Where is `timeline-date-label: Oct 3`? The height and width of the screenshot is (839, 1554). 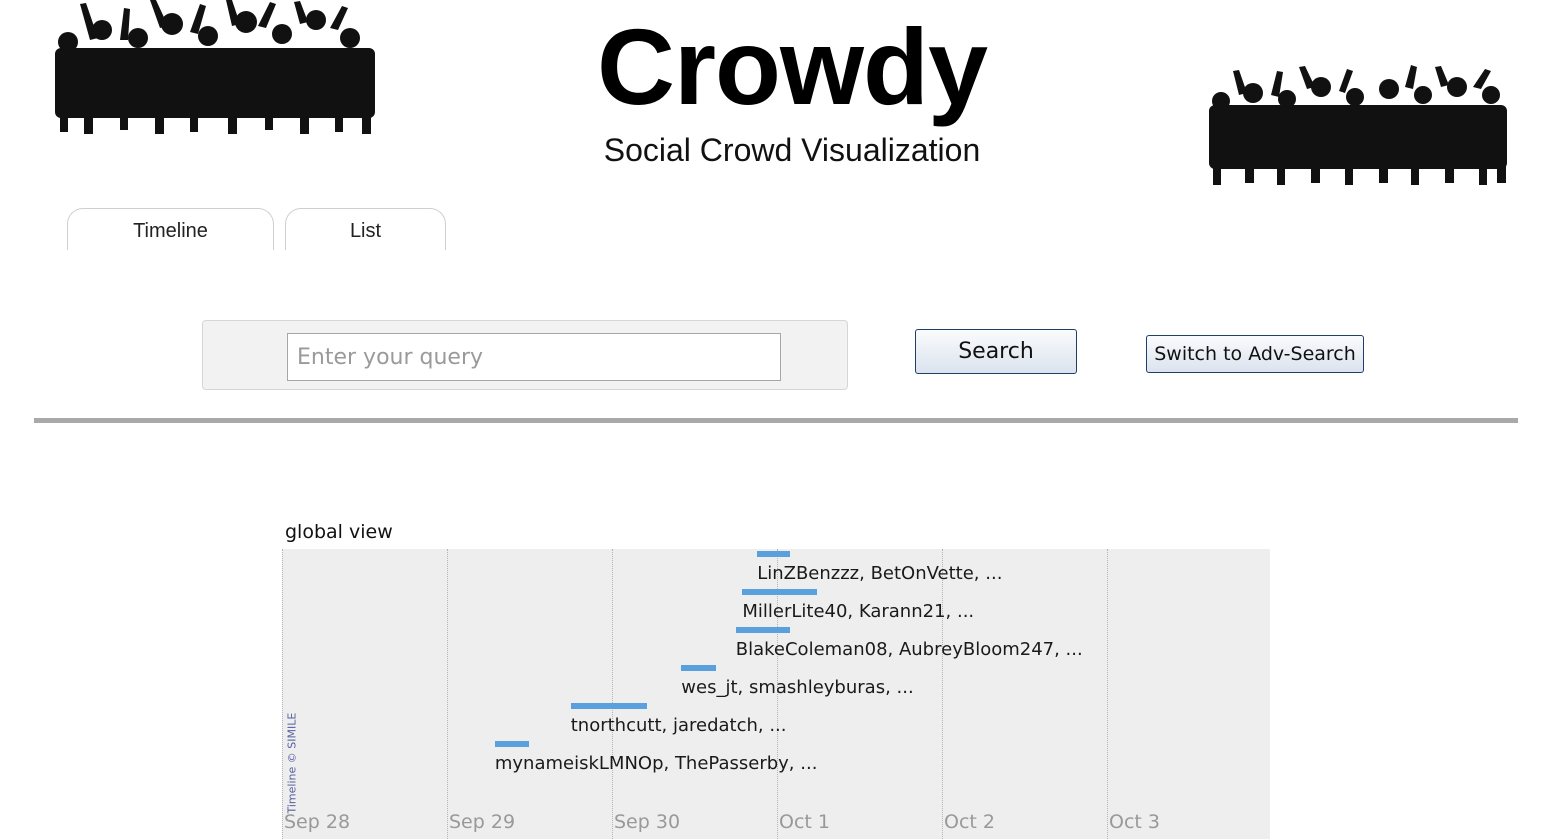
timeline-date-label: Oct 3 is located at coordinates (1134, 822).